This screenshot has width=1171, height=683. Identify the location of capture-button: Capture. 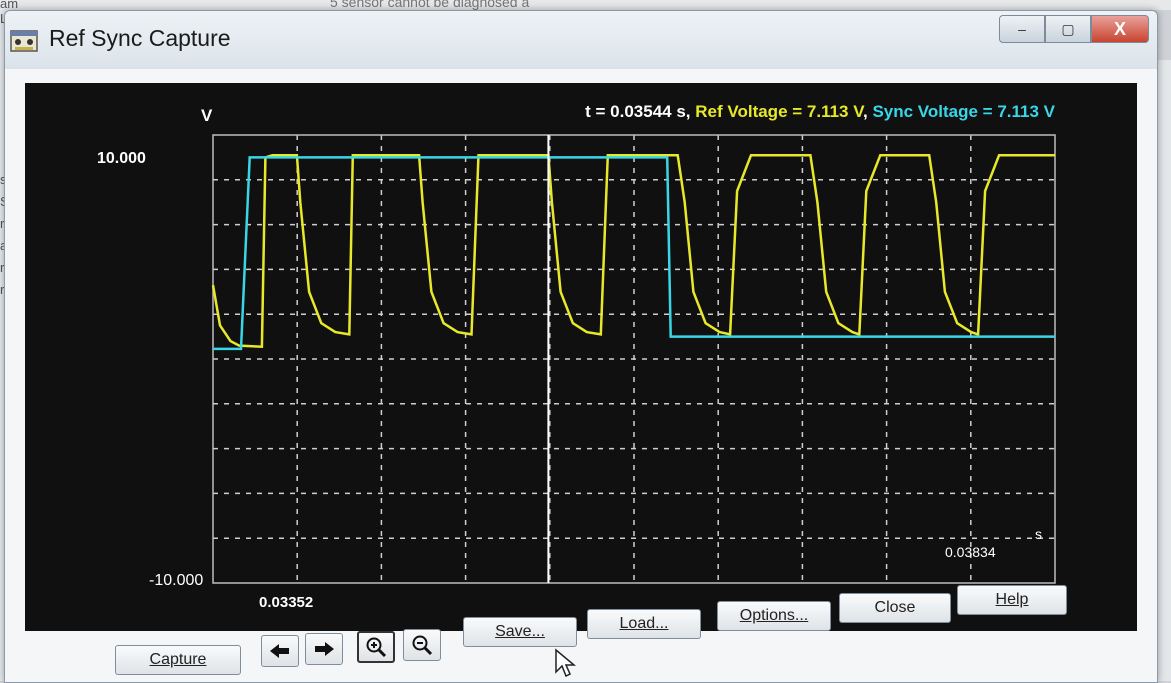
(178, 660).